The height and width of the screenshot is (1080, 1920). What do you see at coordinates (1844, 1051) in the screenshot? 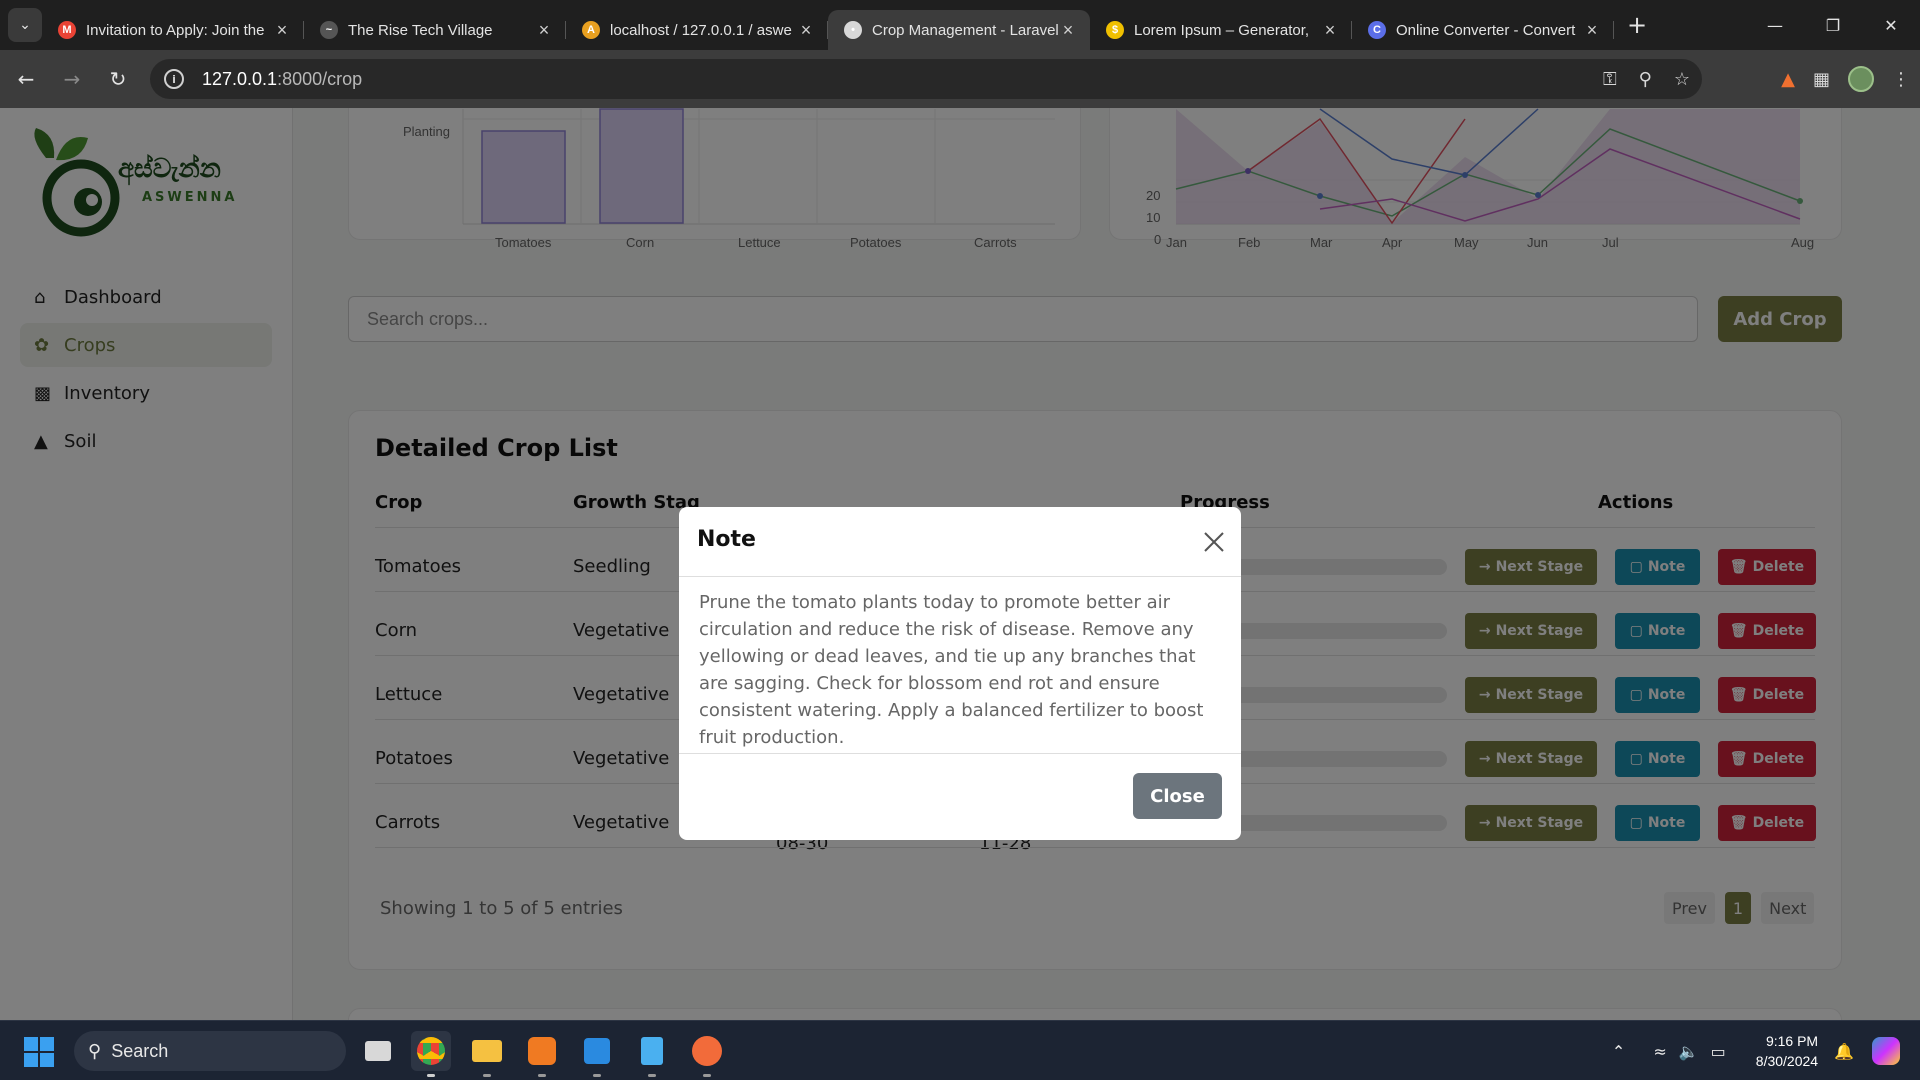
I see `notification-bell-icon: 🔔` at bounding box center [1844, 1051].